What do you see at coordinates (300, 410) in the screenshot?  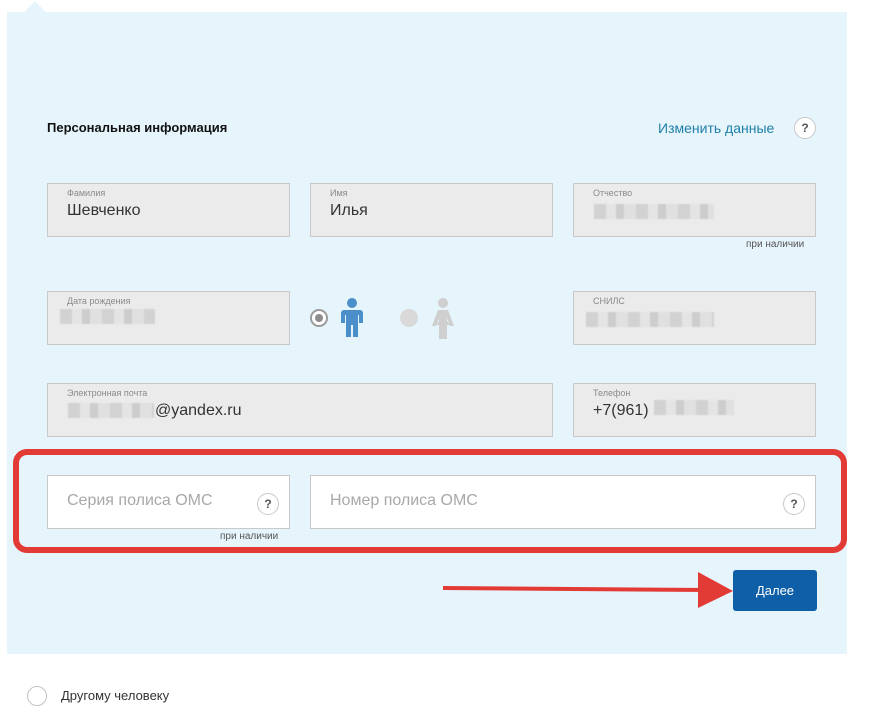 I see `email-field: Электронная почта @yandex.ru` at bounding box center [300, 410].